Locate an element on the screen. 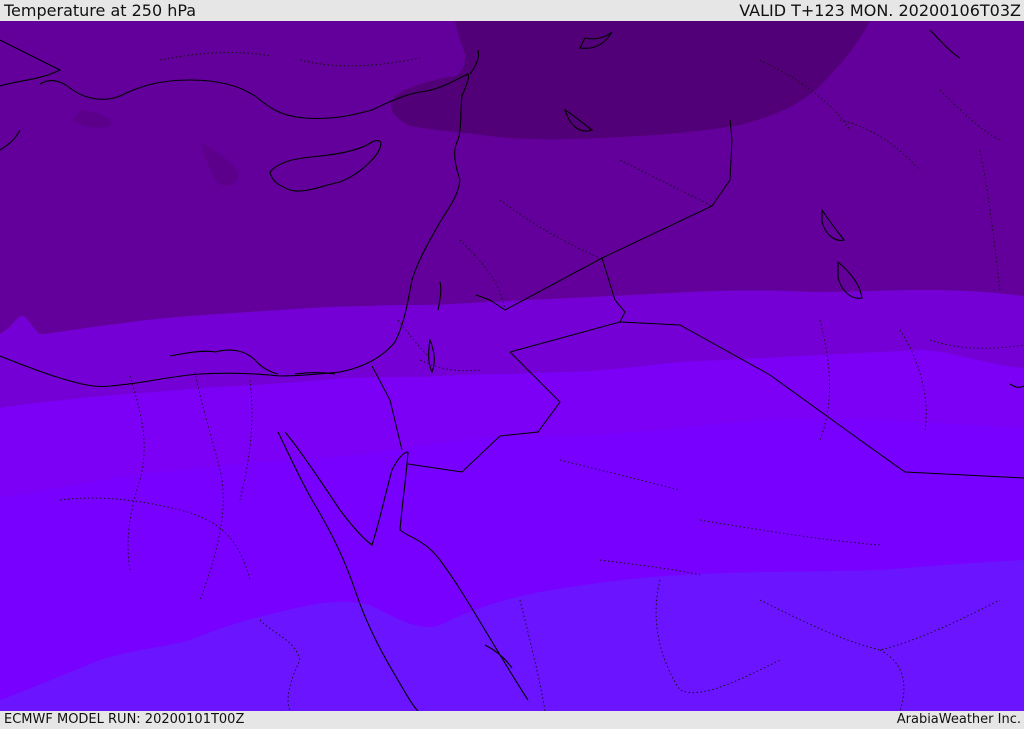  valid-time: VALID T+123 MON. 20200106T03Z is located at coordinates (880, 10).